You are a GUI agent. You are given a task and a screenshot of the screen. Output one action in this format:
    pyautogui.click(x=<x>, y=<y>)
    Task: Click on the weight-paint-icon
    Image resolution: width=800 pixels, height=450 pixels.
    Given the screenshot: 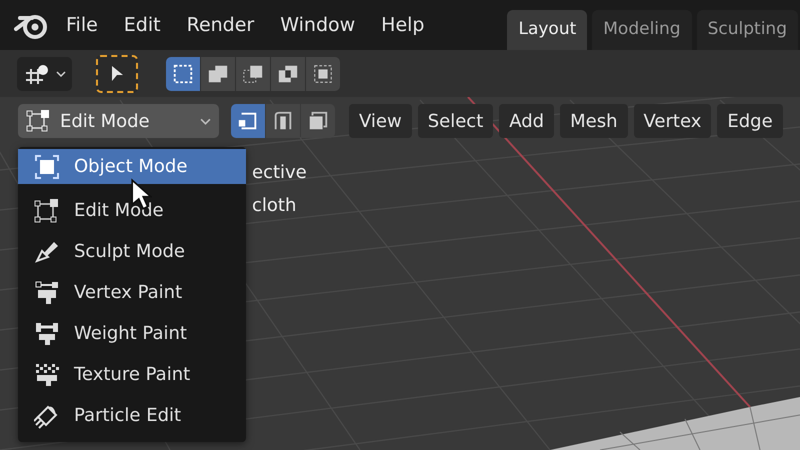 What is the action you would take?
    pyautogui.click(x=47, y=333)
    